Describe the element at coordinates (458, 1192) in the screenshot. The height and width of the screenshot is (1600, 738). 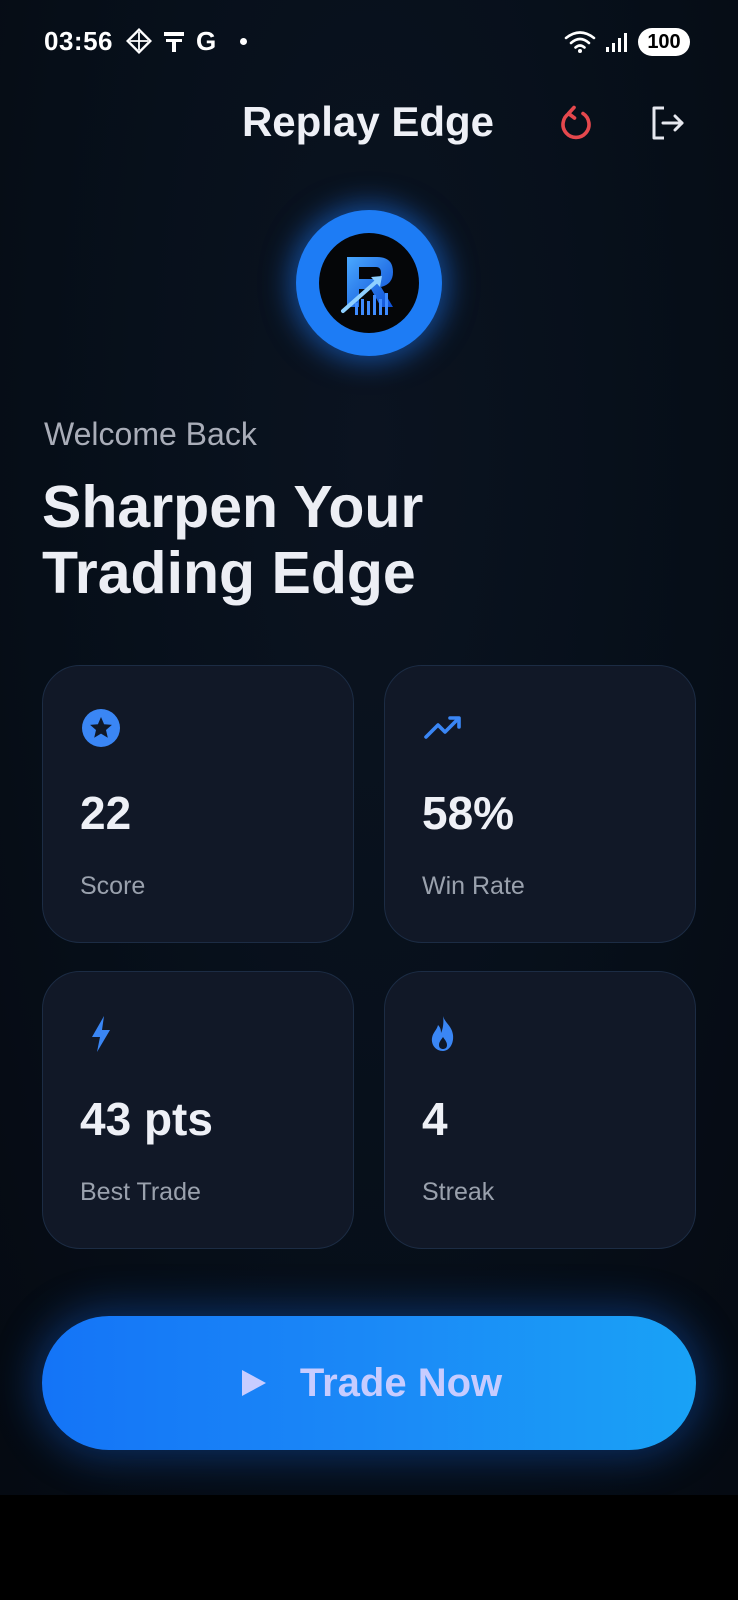
I see `stat-label: Streak` at that location.